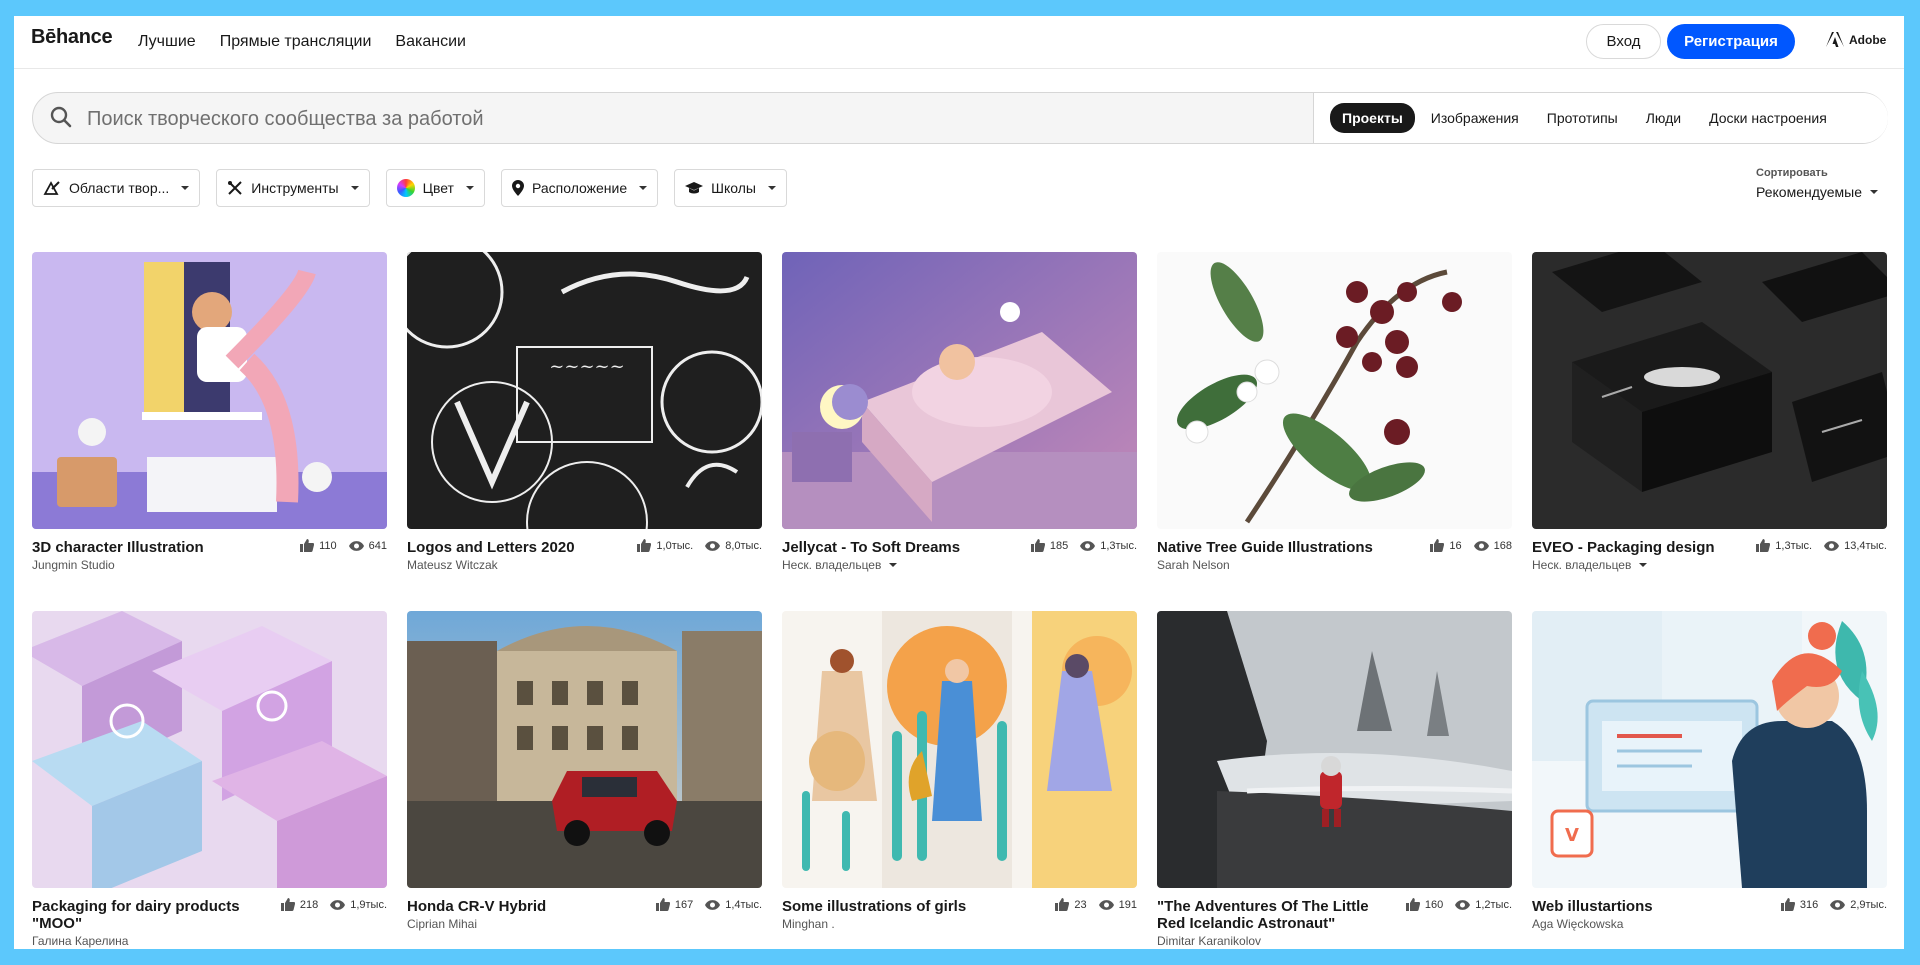 The image size is (1920, 965). I want to click on search-icon, so click(61, 117).